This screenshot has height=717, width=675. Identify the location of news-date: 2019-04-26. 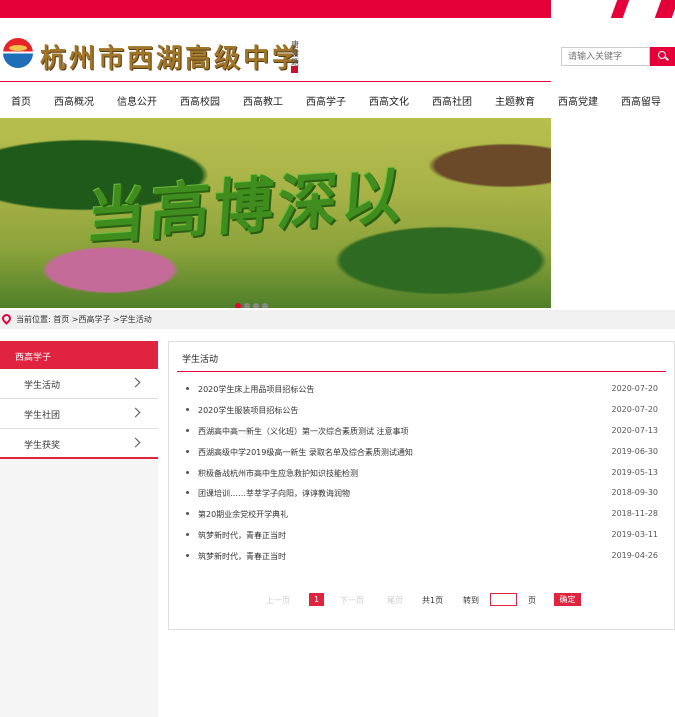
(635, 556).